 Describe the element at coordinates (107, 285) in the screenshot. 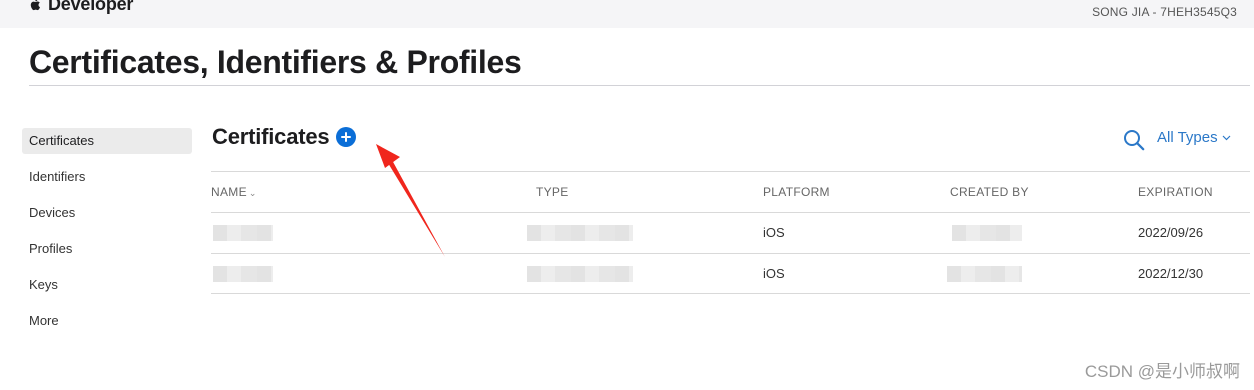

I see `sidebar-item-keys: Keys` at that location.